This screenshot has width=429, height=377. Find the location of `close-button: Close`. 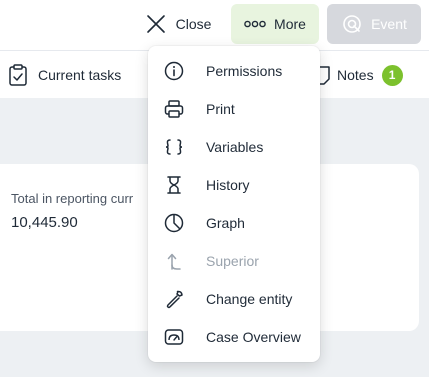

close-button: Close is located at coordinates (178, 24).